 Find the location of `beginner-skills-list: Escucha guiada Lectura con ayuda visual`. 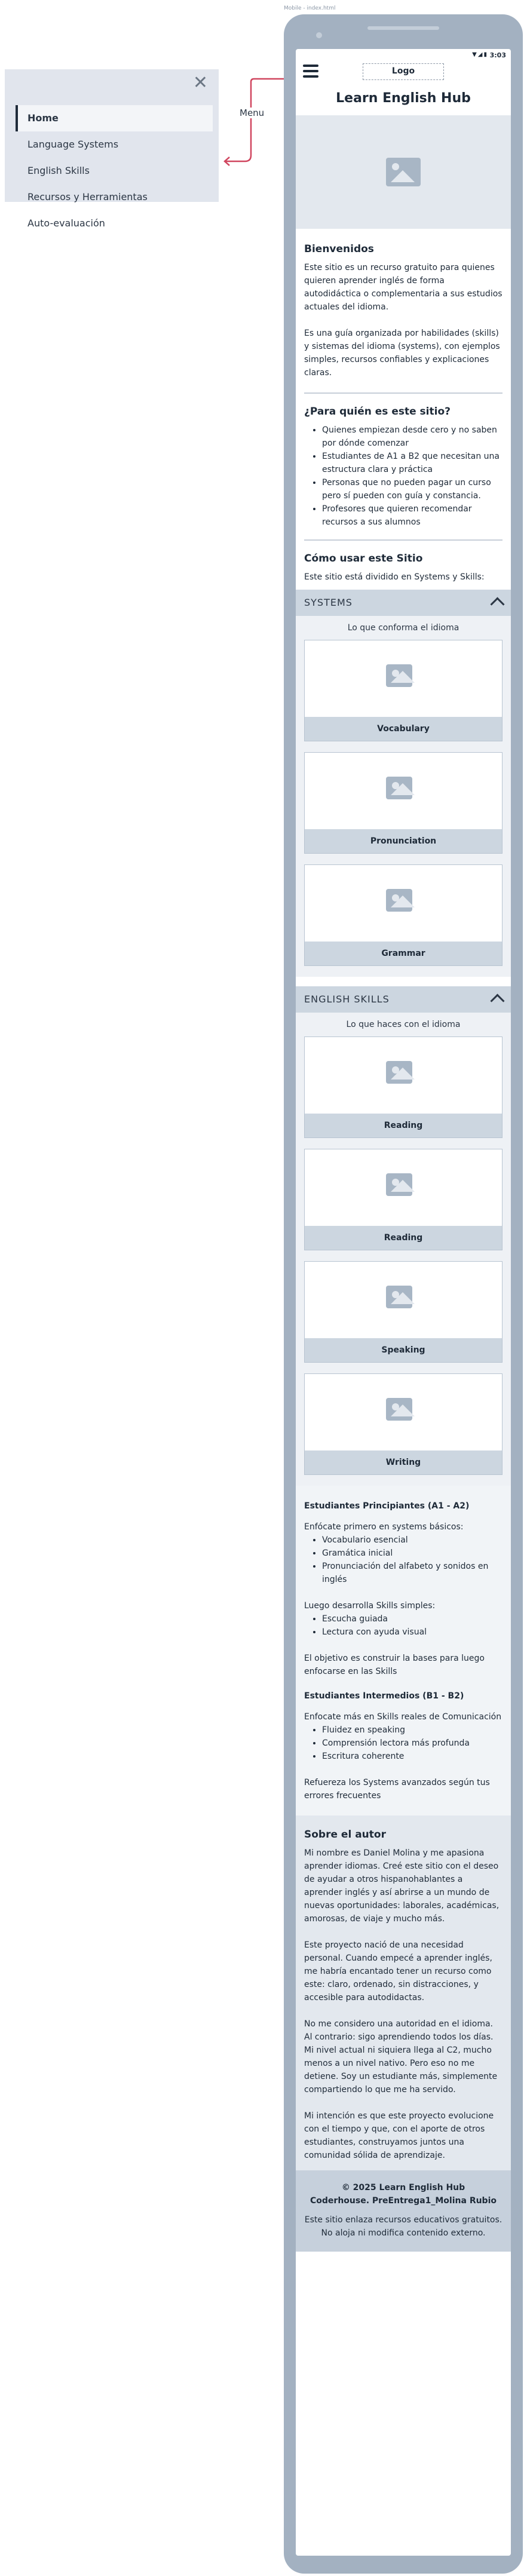

beginner-skills-list: Escucha guiada Lectura con ayuda visual is located at coordinates (403, 1625).